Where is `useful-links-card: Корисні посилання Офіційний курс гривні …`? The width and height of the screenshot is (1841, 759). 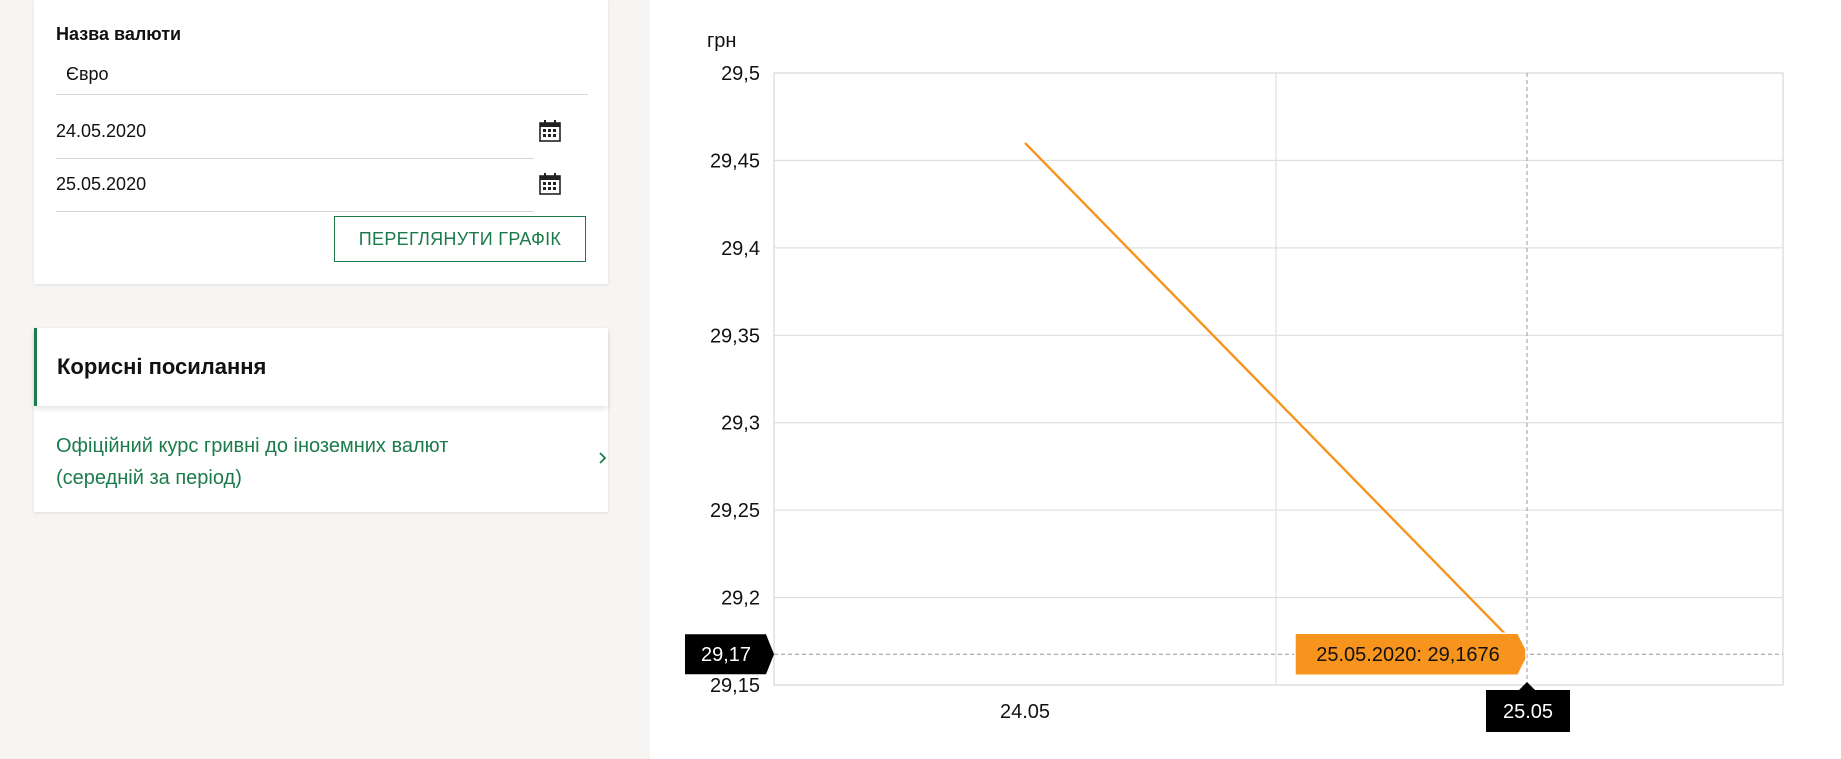
useful-links-card: Корисні посилання Офіційний курс гривні … is located at coordinates (321, 420).